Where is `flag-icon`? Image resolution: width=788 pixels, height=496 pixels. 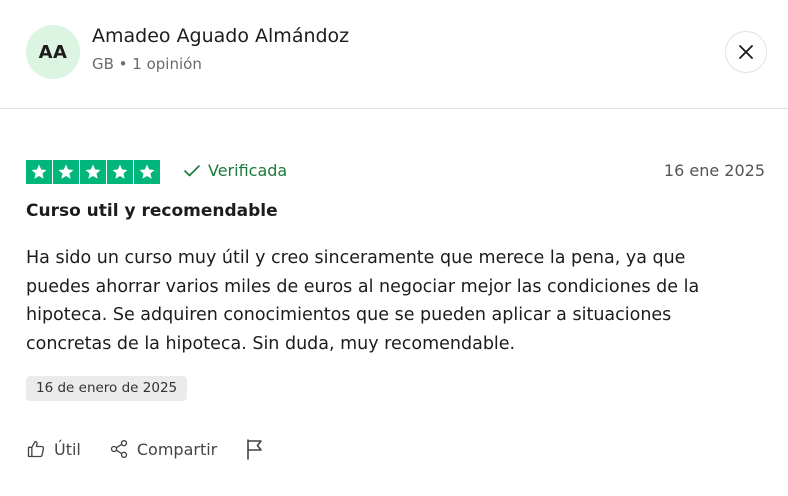
flag-icon is located at coordinates (255, 449).